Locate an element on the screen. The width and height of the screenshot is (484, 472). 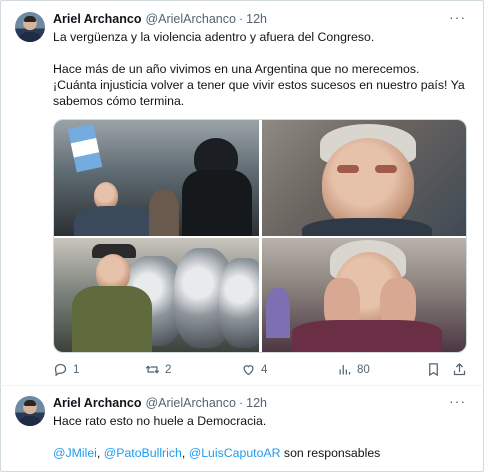
repost-count: 2 is located at coordinates (168, 369).